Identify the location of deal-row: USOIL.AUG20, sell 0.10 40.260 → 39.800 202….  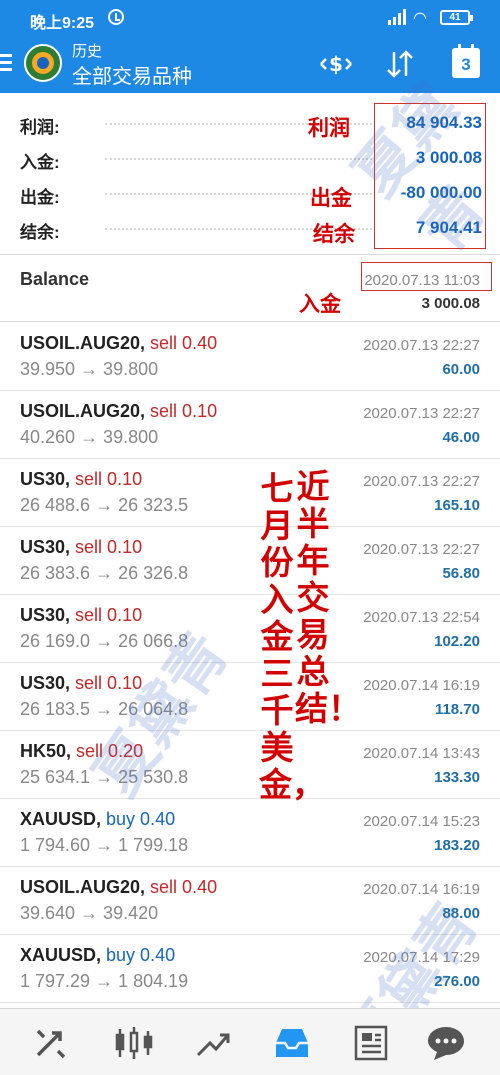
(250, 425).